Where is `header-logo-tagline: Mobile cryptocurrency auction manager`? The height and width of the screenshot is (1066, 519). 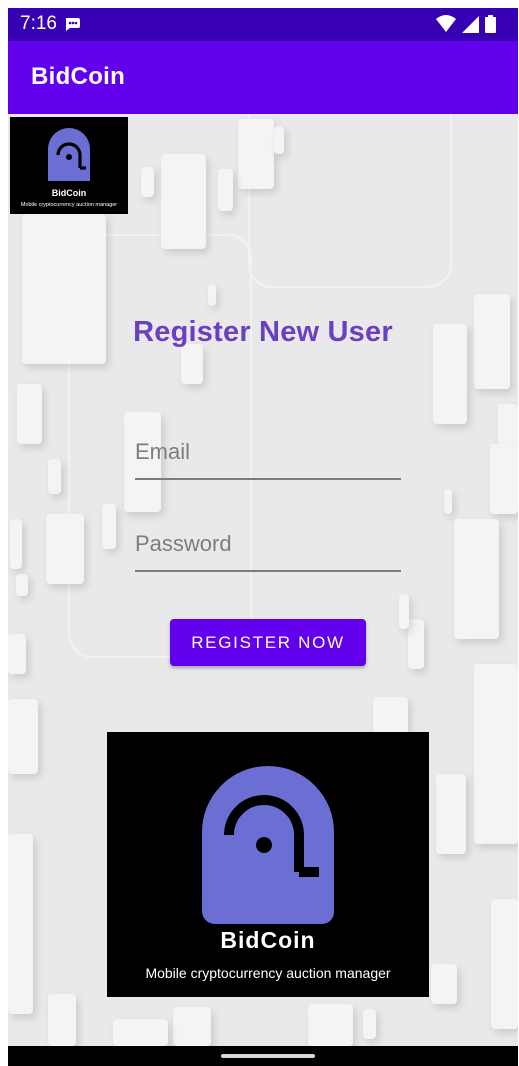
header-logo-tagline: Mobile cryptocurrency auction manager is located at coordinates (69, 205).